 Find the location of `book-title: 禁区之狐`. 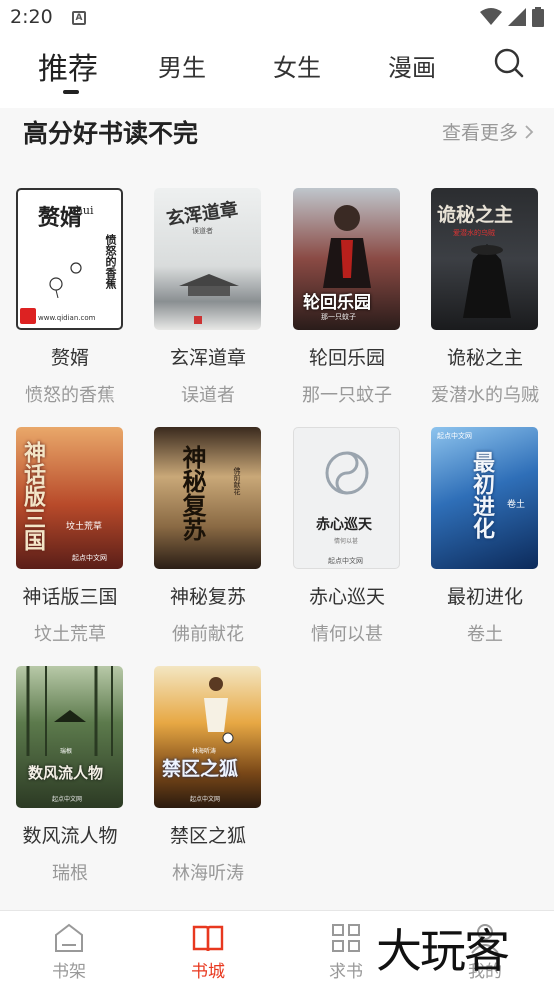

book-title: 禁区之狐 is located at coordinates (207, 836).